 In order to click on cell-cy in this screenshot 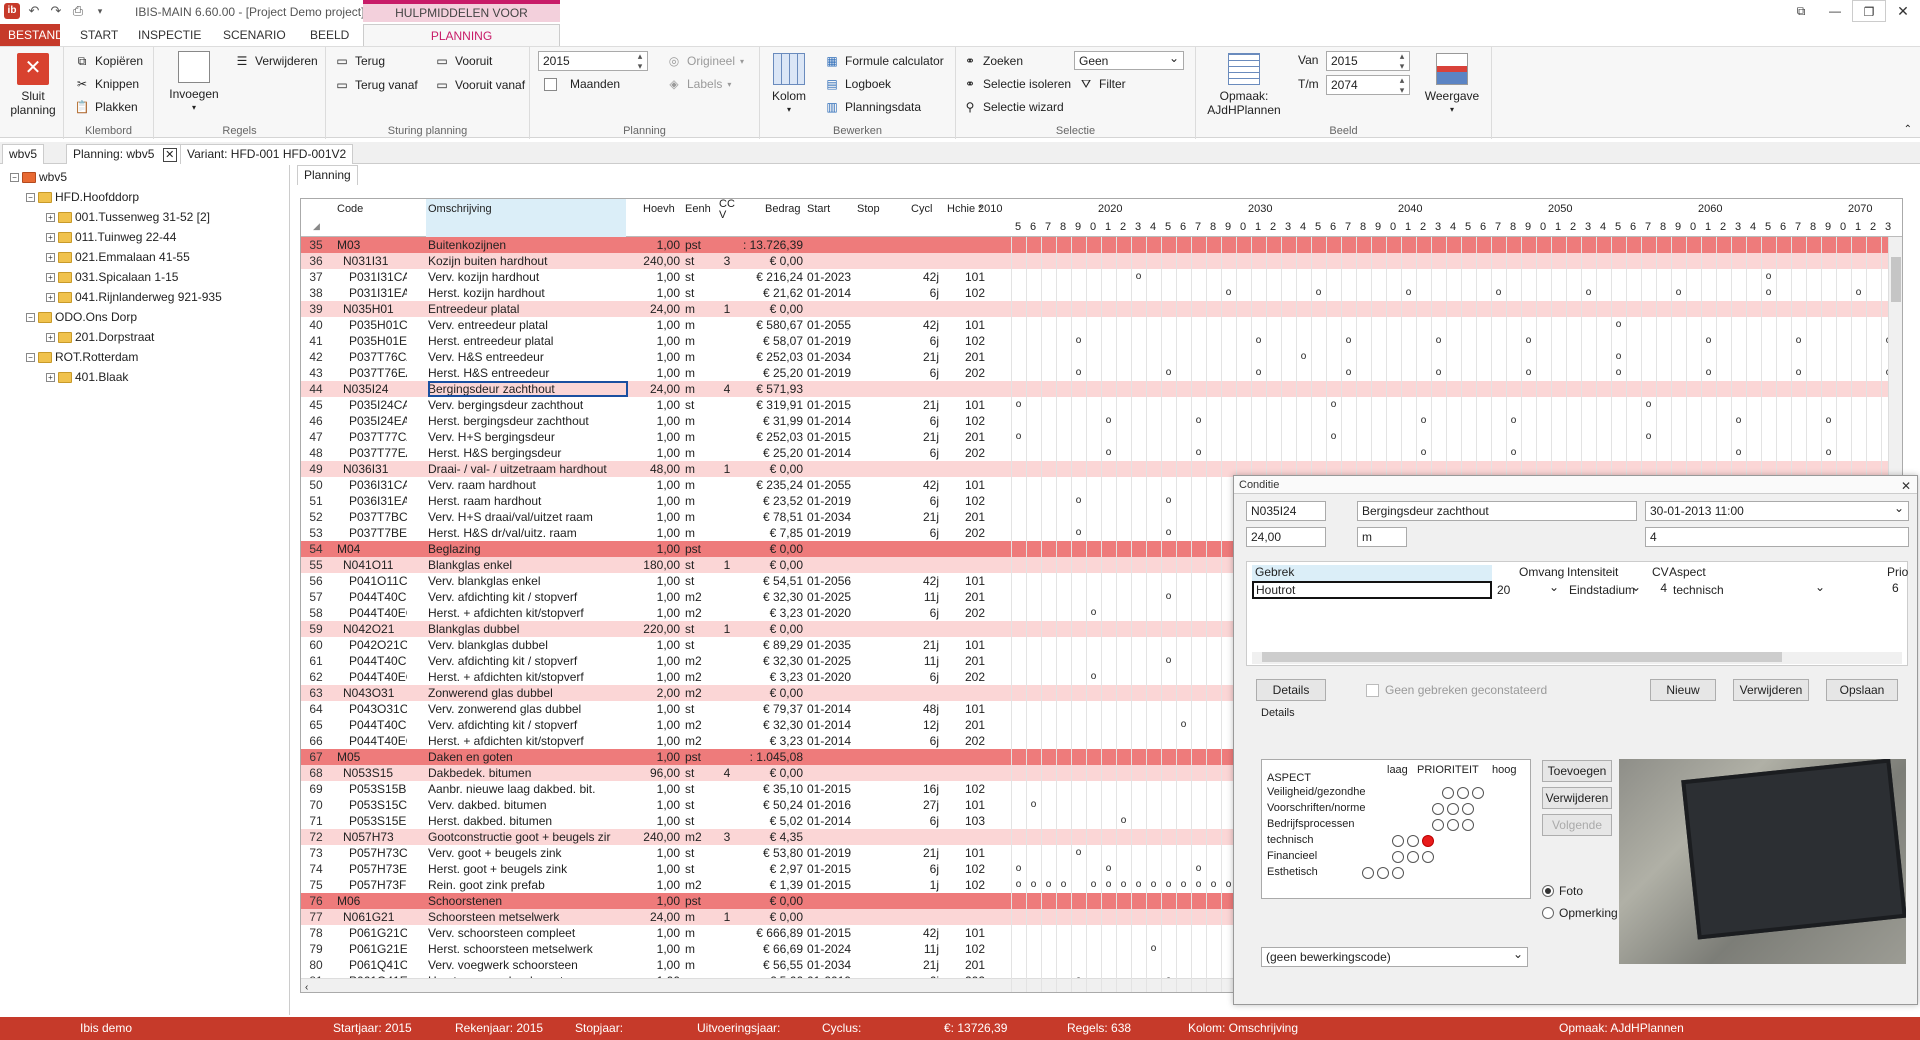, I will do `click(922, 901)`.